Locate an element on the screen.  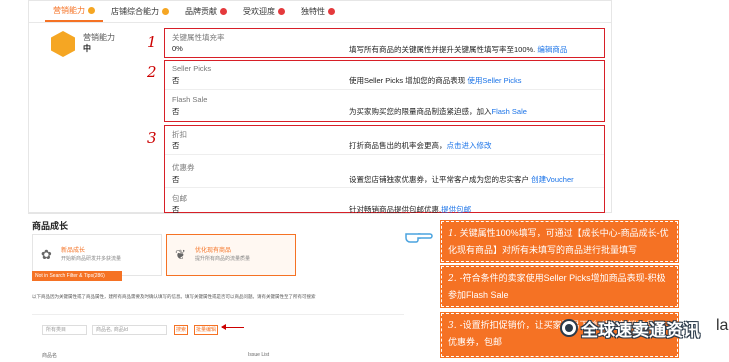
arrow-left-icon is located at coordinates (232, 327).